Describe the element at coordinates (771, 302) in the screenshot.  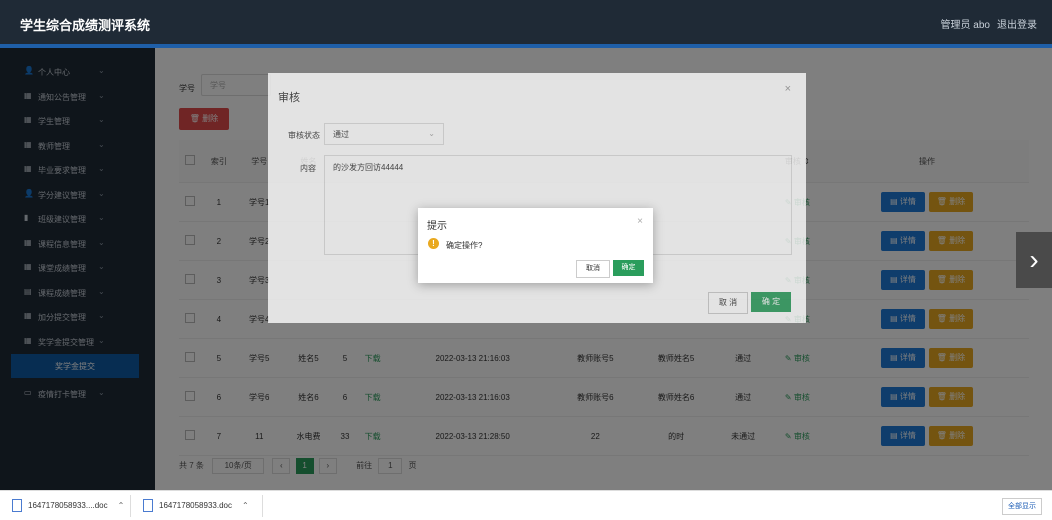
I see `audit-ok-button: 确 定` at that location.